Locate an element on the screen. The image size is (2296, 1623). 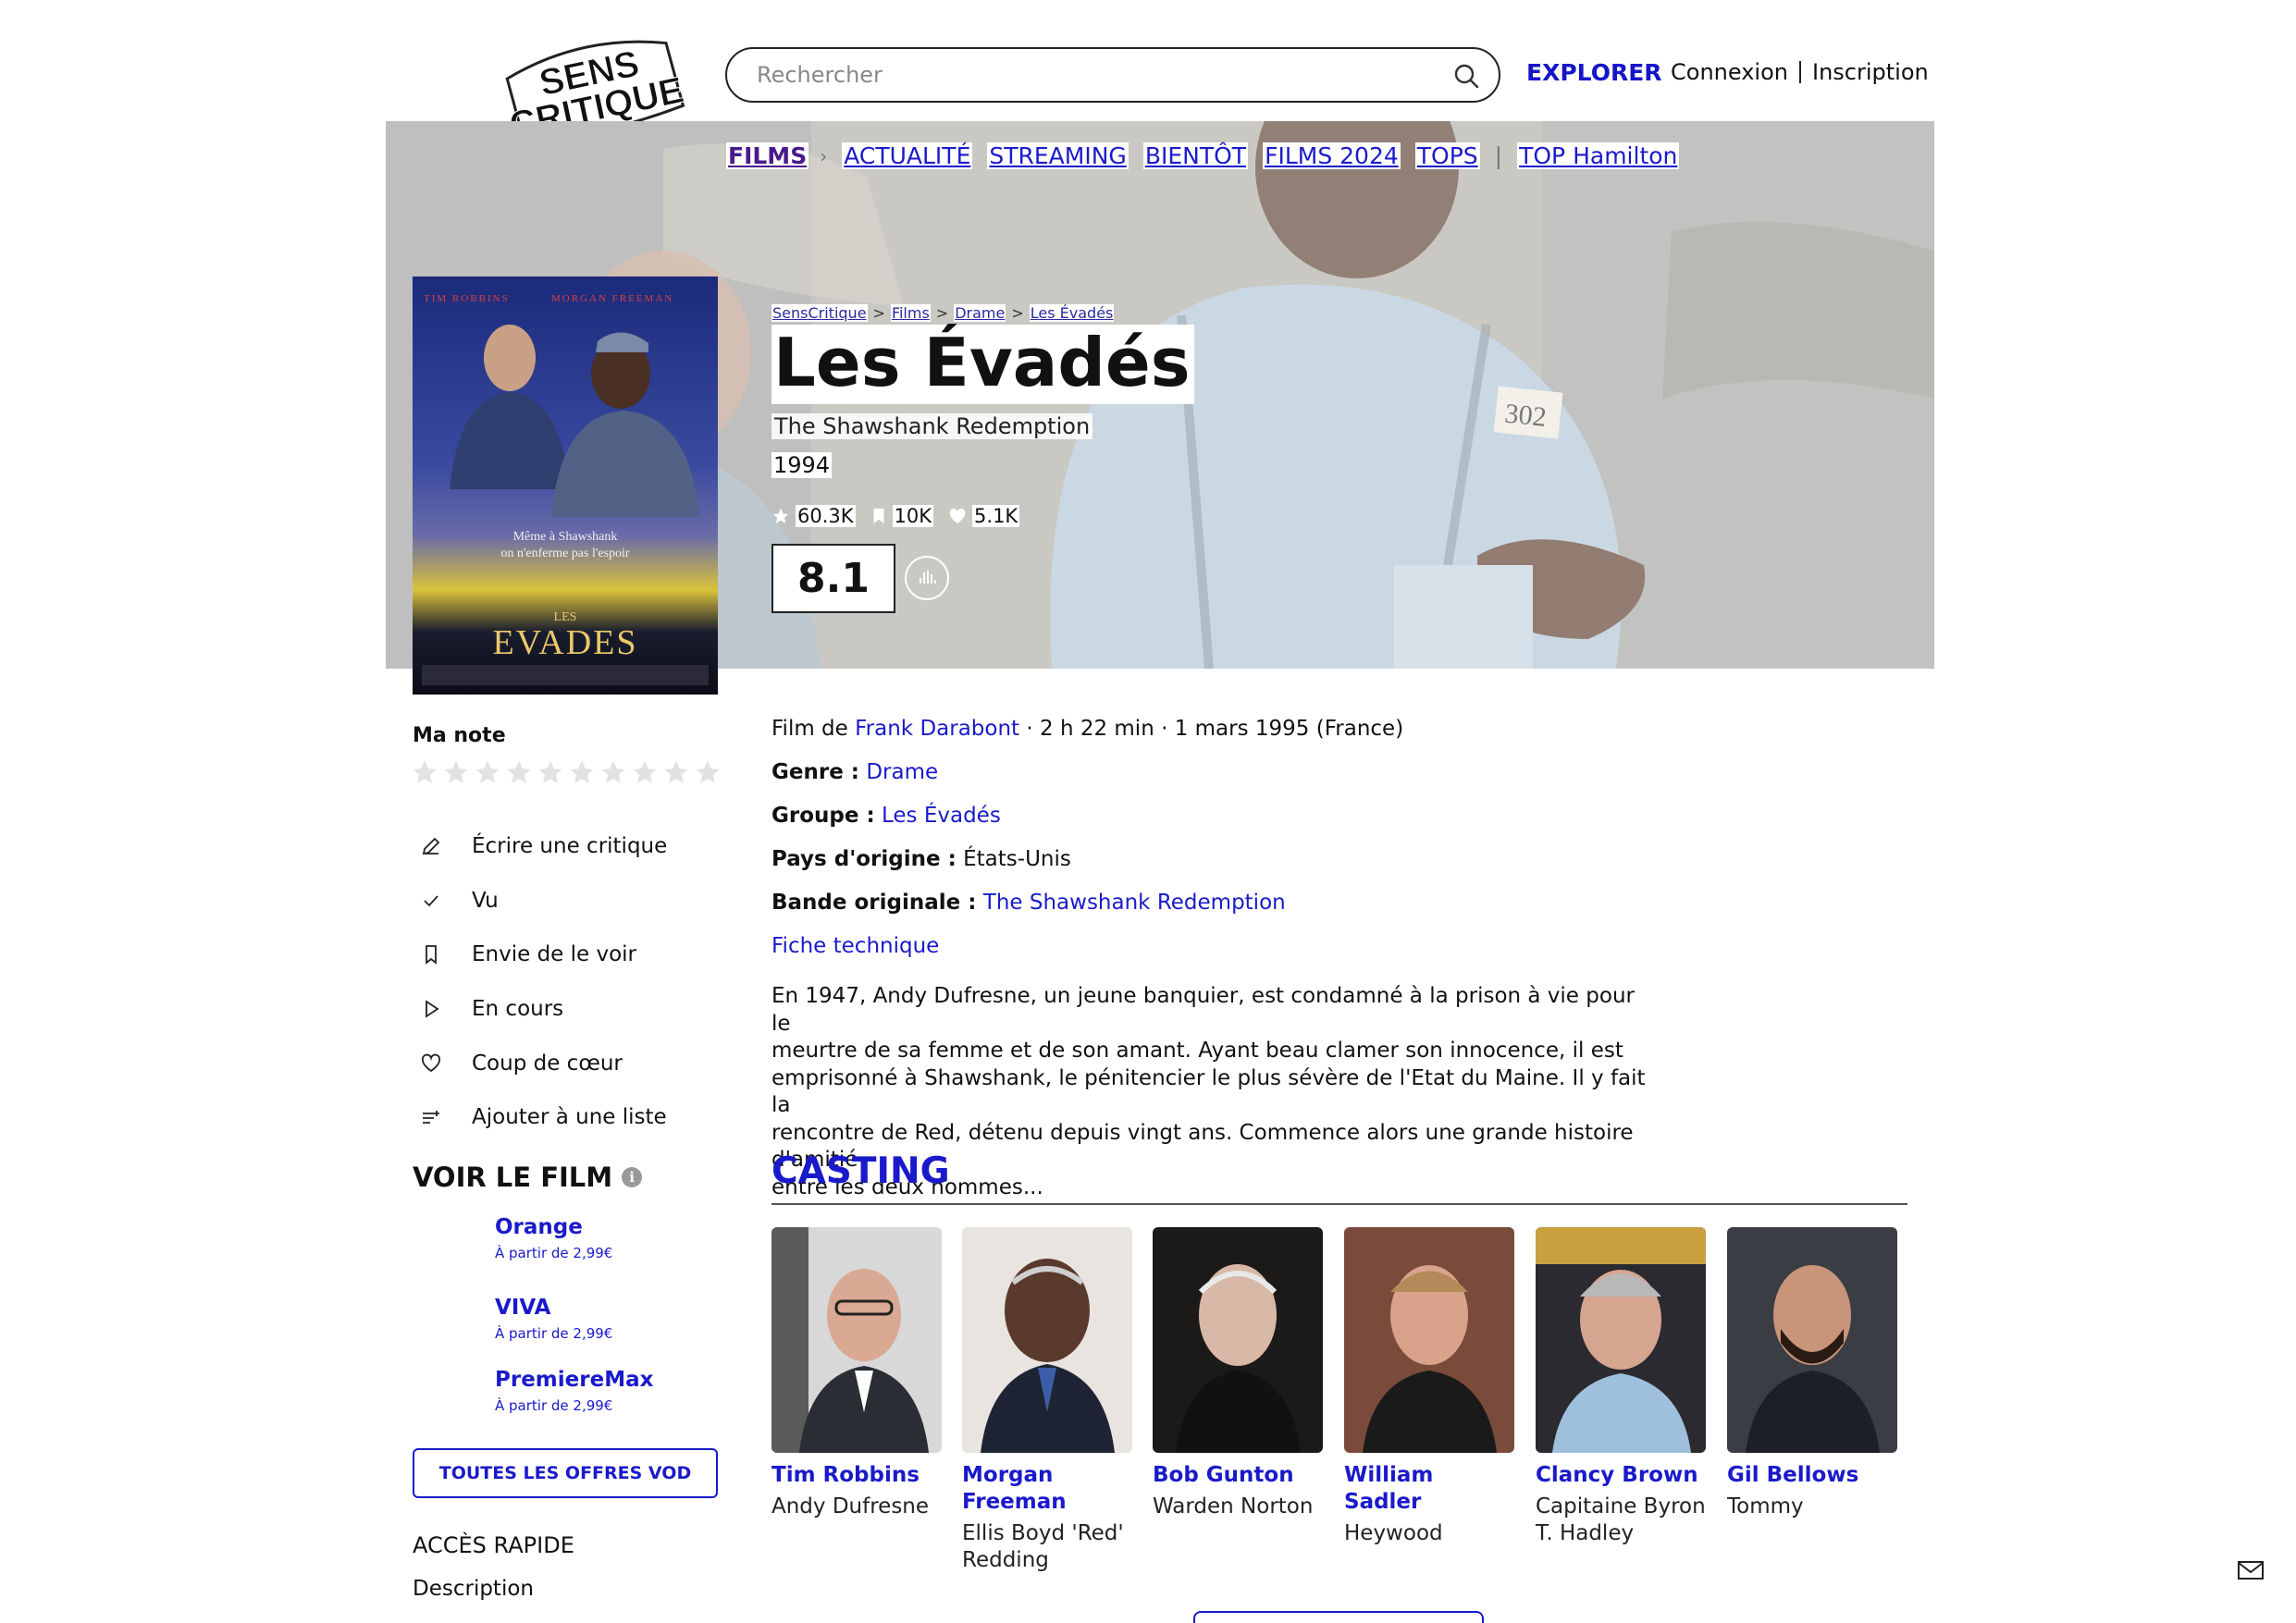
chevron-right-icon: › is located at coordinates (824, 155).